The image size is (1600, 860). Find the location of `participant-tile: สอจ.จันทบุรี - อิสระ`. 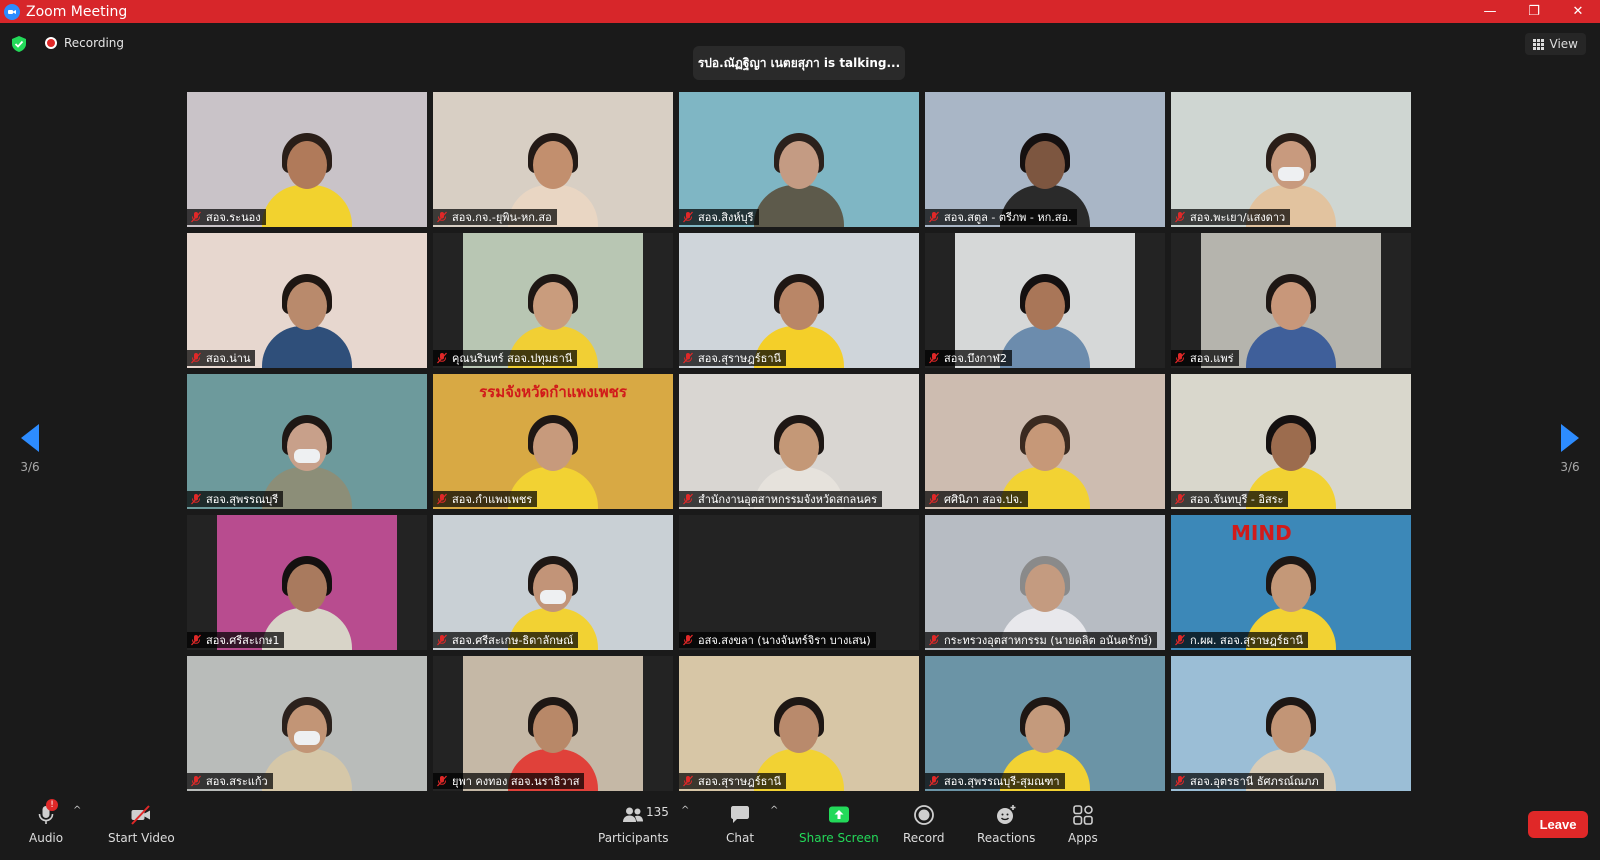

participant-tile: สอจ.จันทบุรี - อิสระ is located at coordinates (1291, 441).